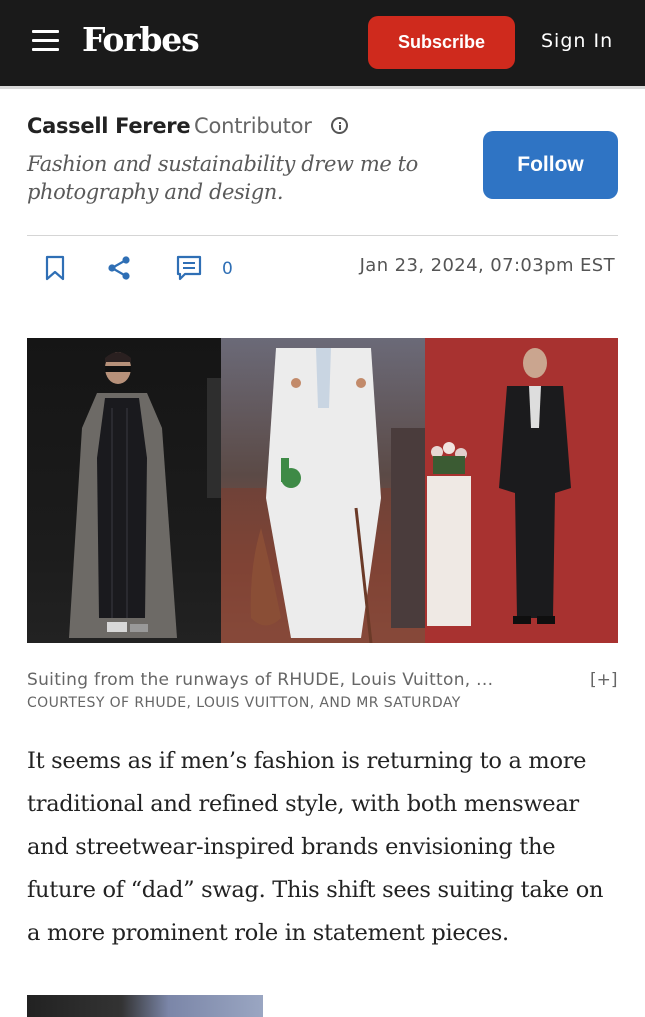  What do you see at coordinates (322, 87) in the screenshot?
I see `header-divider` at bounding box center [322, 87].